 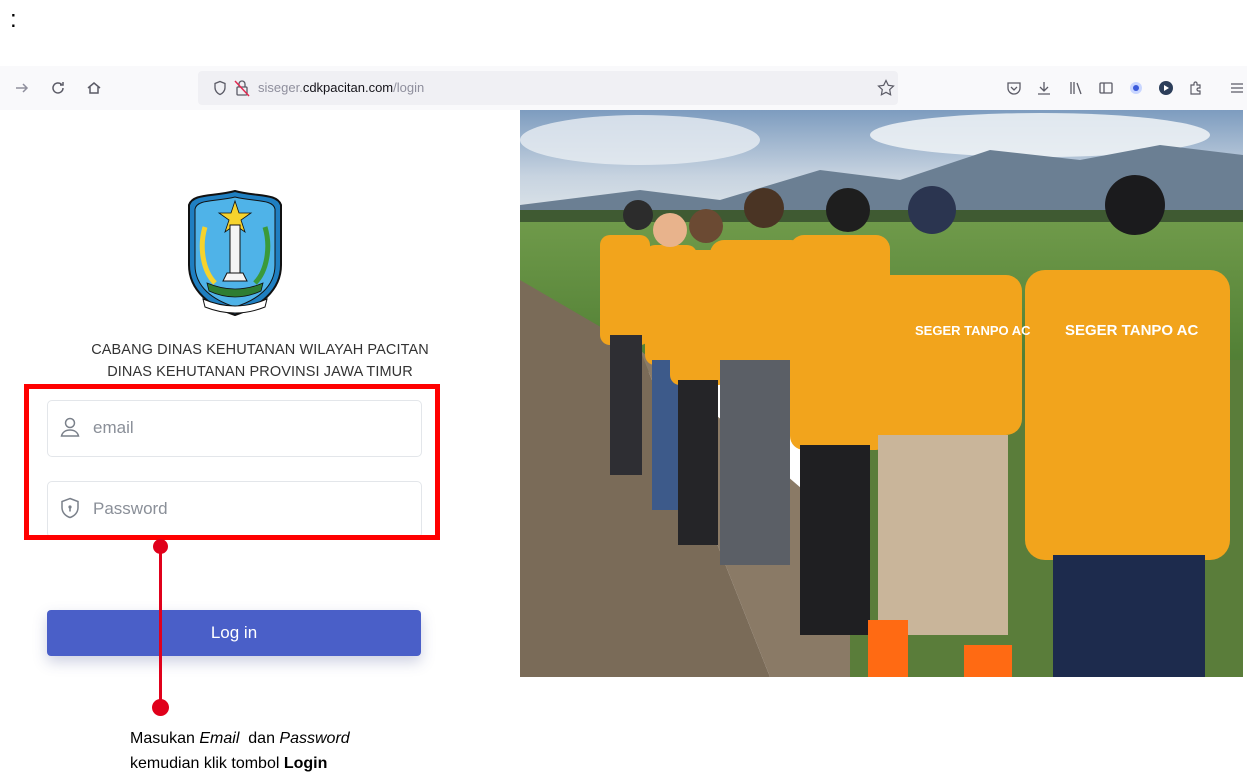 What do you see at coordinates (1166, 88) in the screenshot?
I see `extension-dark-icon` at bounding box center [1166, 88].